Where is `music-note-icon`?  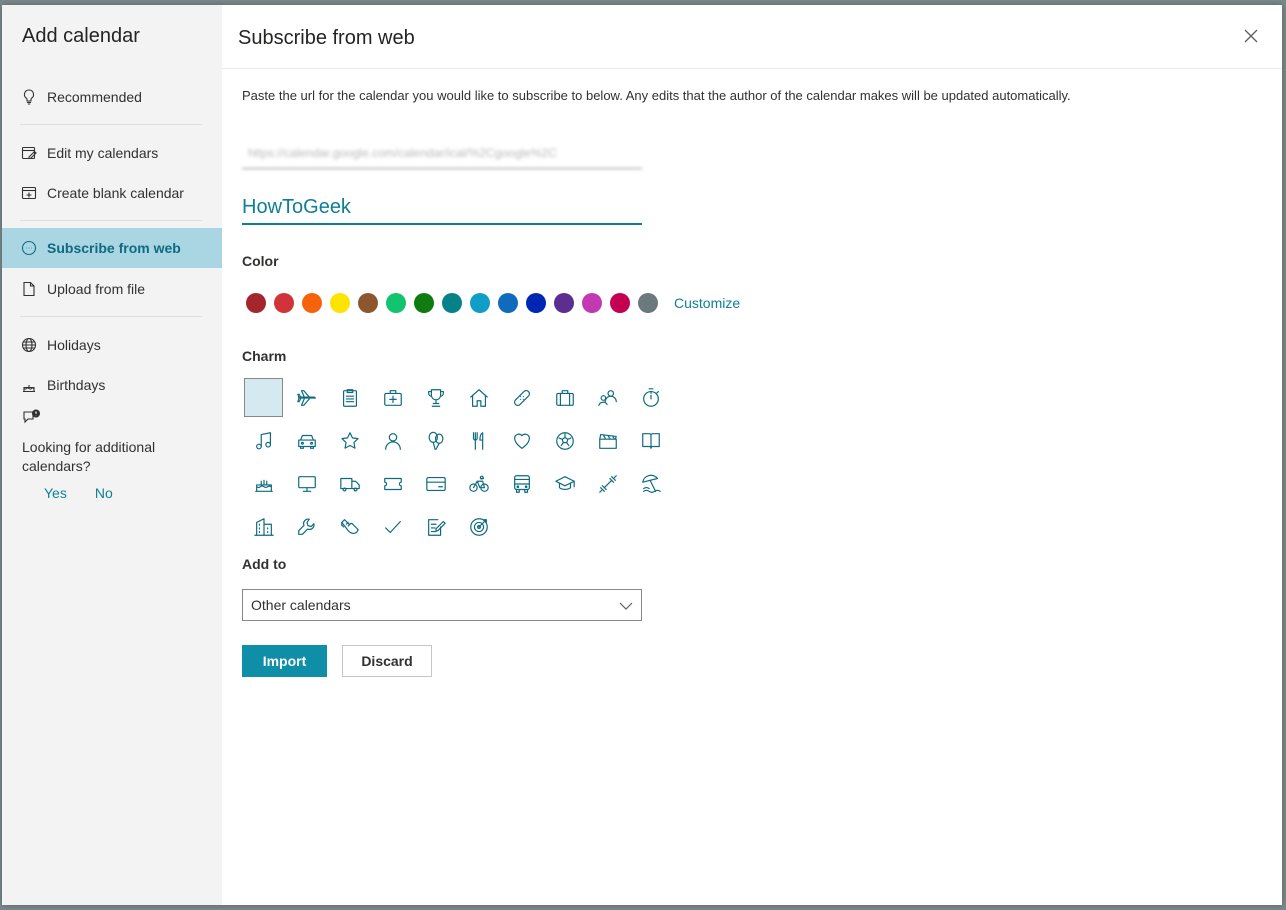 music-note-icon is located at coordinates (263, 440).